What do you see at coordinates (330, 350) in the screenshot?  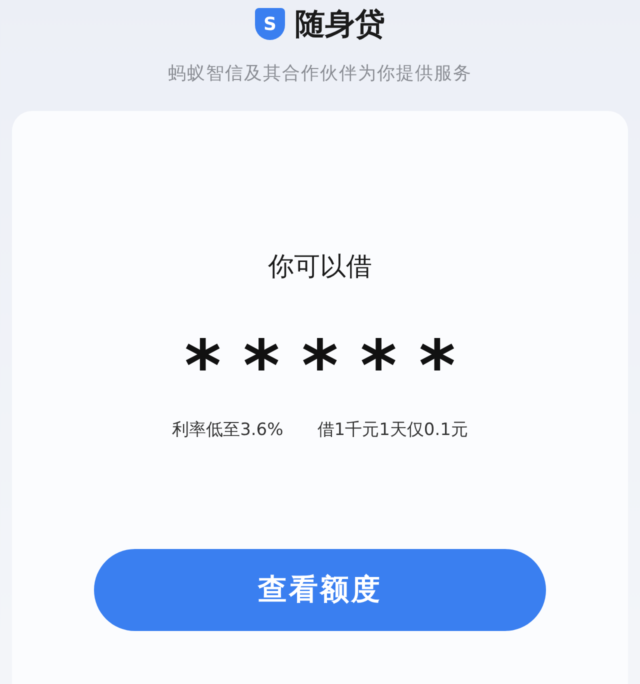 I see `hidden-amount: *****` at bounding box center [330, 350].